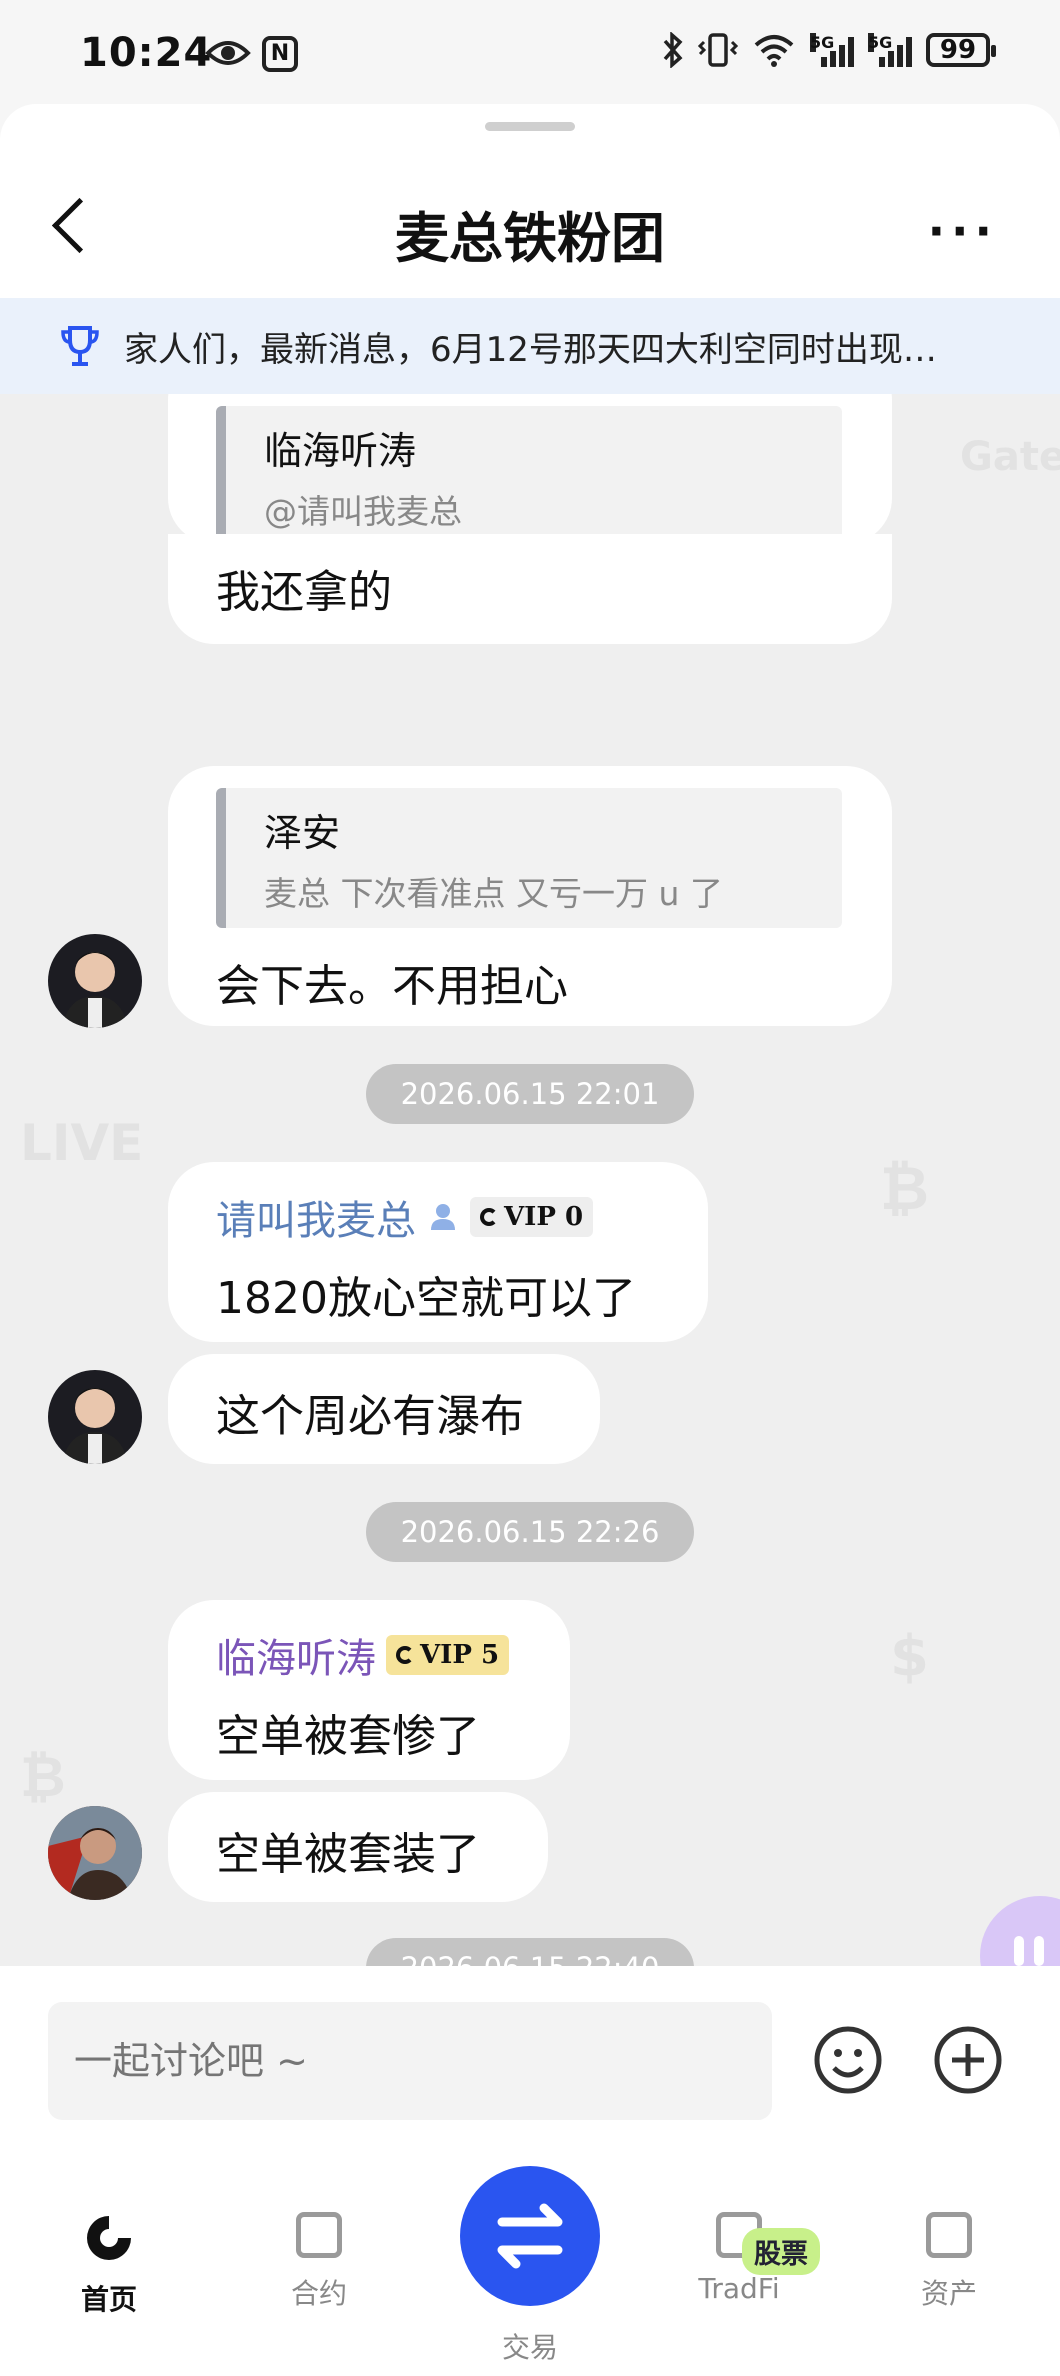 The image size is (1060, 2376). I want to click on status-bar: 10:24 N 5G 5G 99, so click(530, 55).